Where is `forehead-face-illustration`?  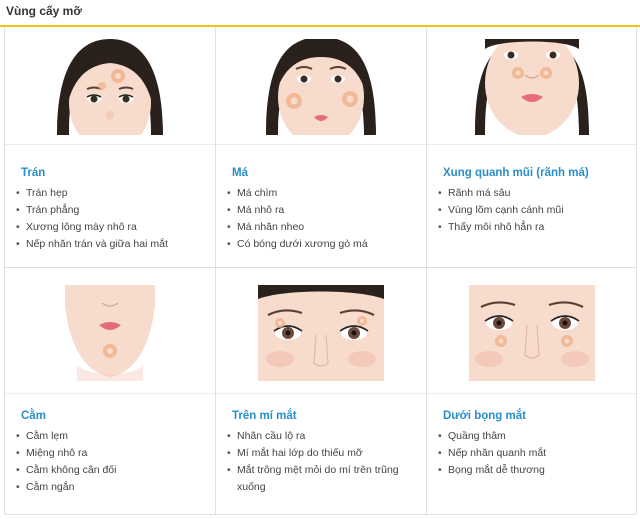 forehead-face-illustration is located at coordinates (110, 87).